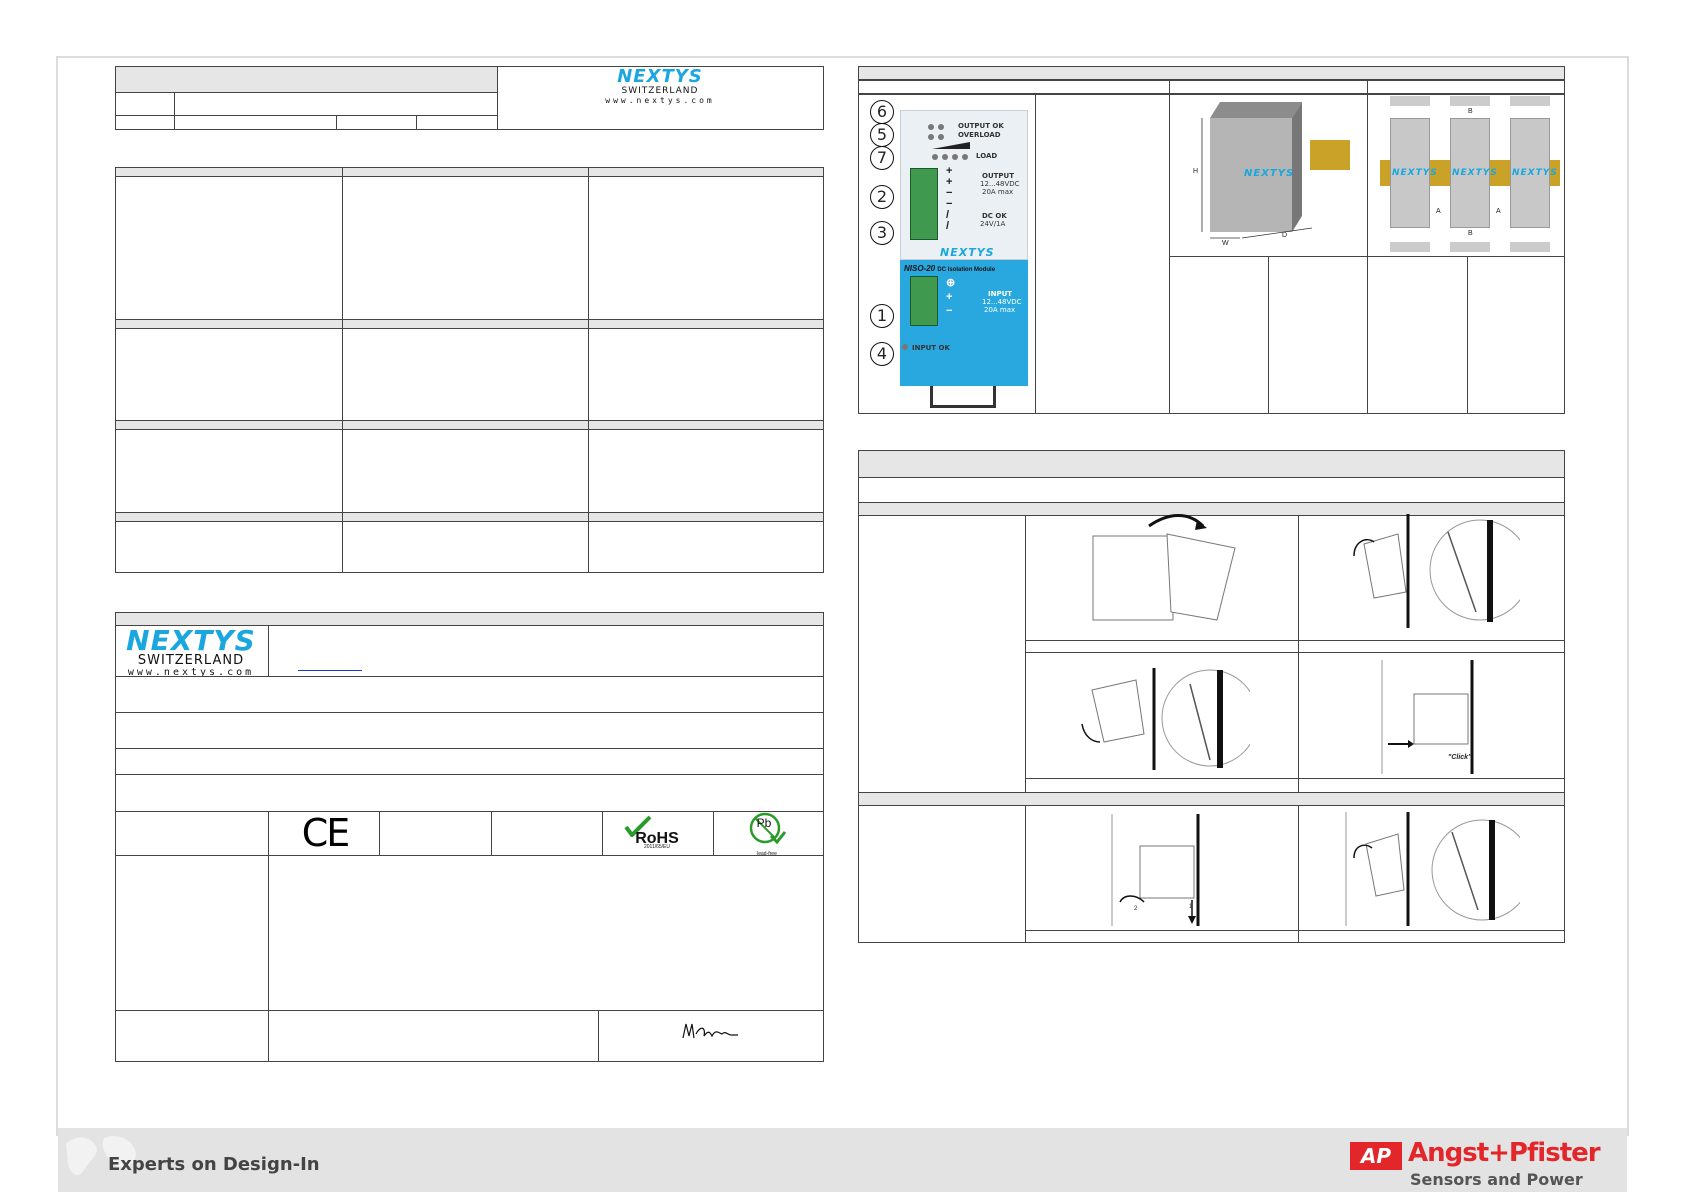 The height and width of the screenshot is (1192, 1685). I want to click on output-terminal, so click(924, 204).